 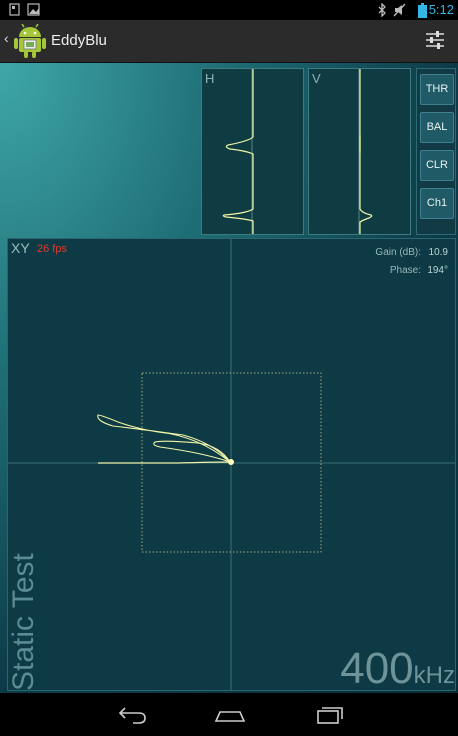 What do you see at coordinates (435, 40) in the screenshot?
I see `settings-sliders-icon` at bounding box center [435, 40].